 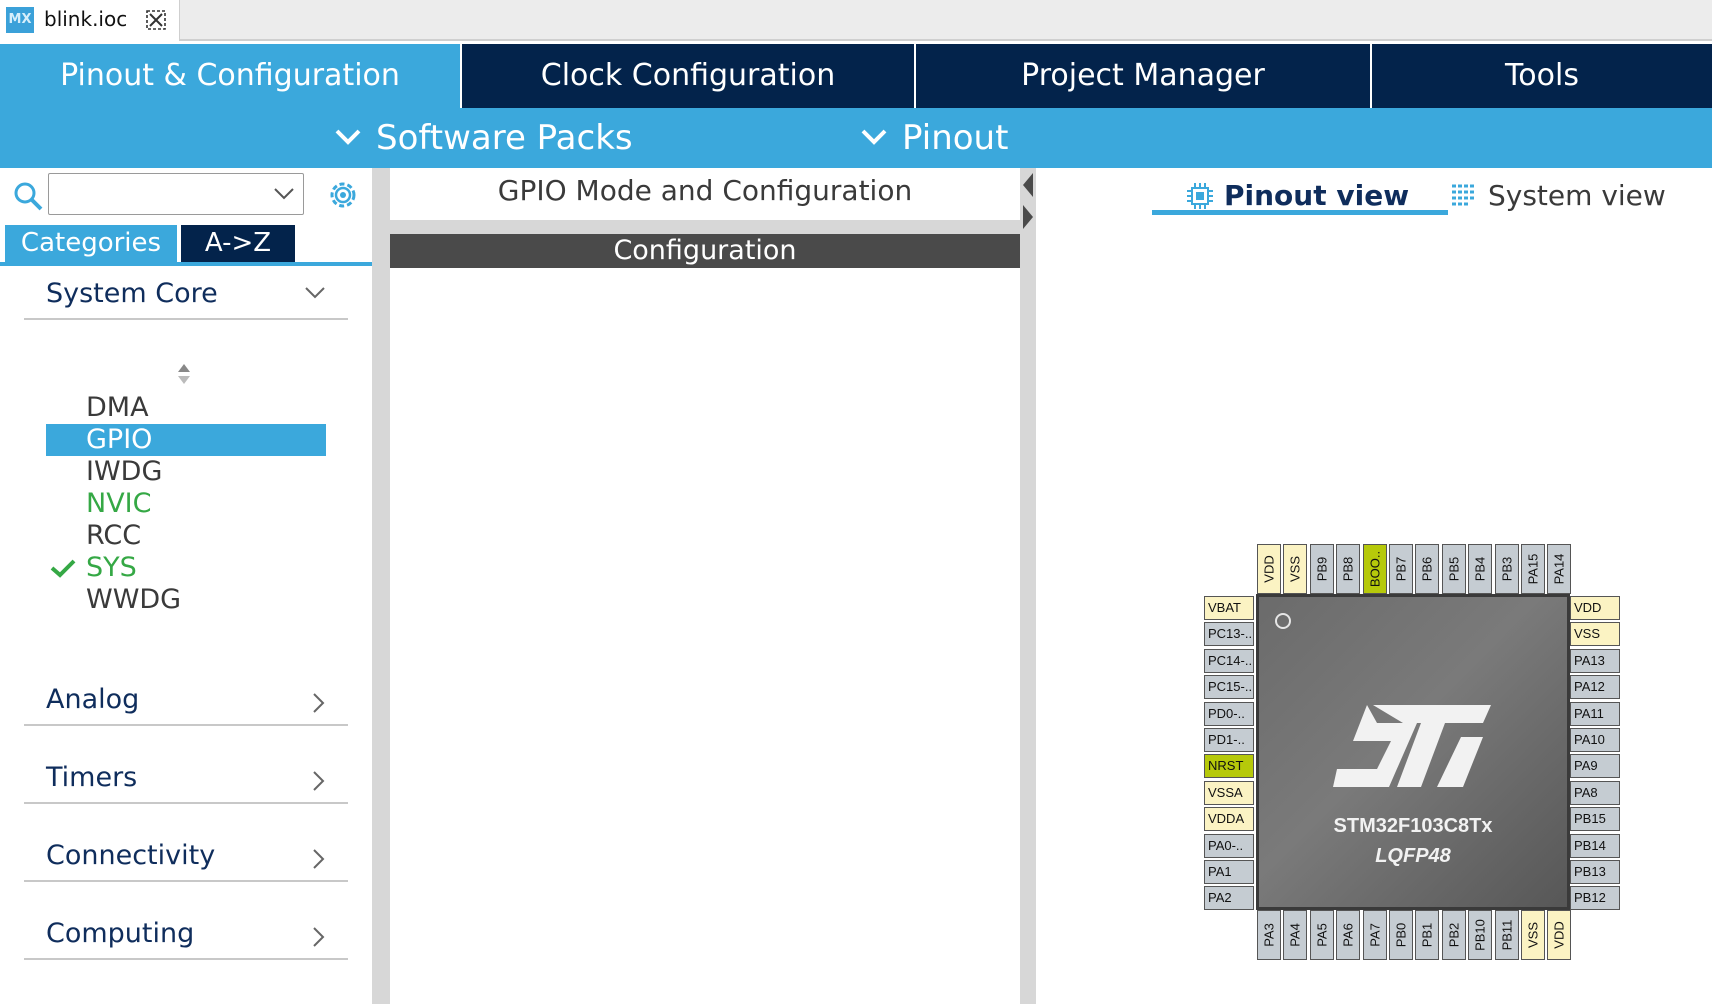 What do you see at coordinates (131, 855) in the screenshot?
I see `section-label: Connectivity` at bounding box center [131, 855].